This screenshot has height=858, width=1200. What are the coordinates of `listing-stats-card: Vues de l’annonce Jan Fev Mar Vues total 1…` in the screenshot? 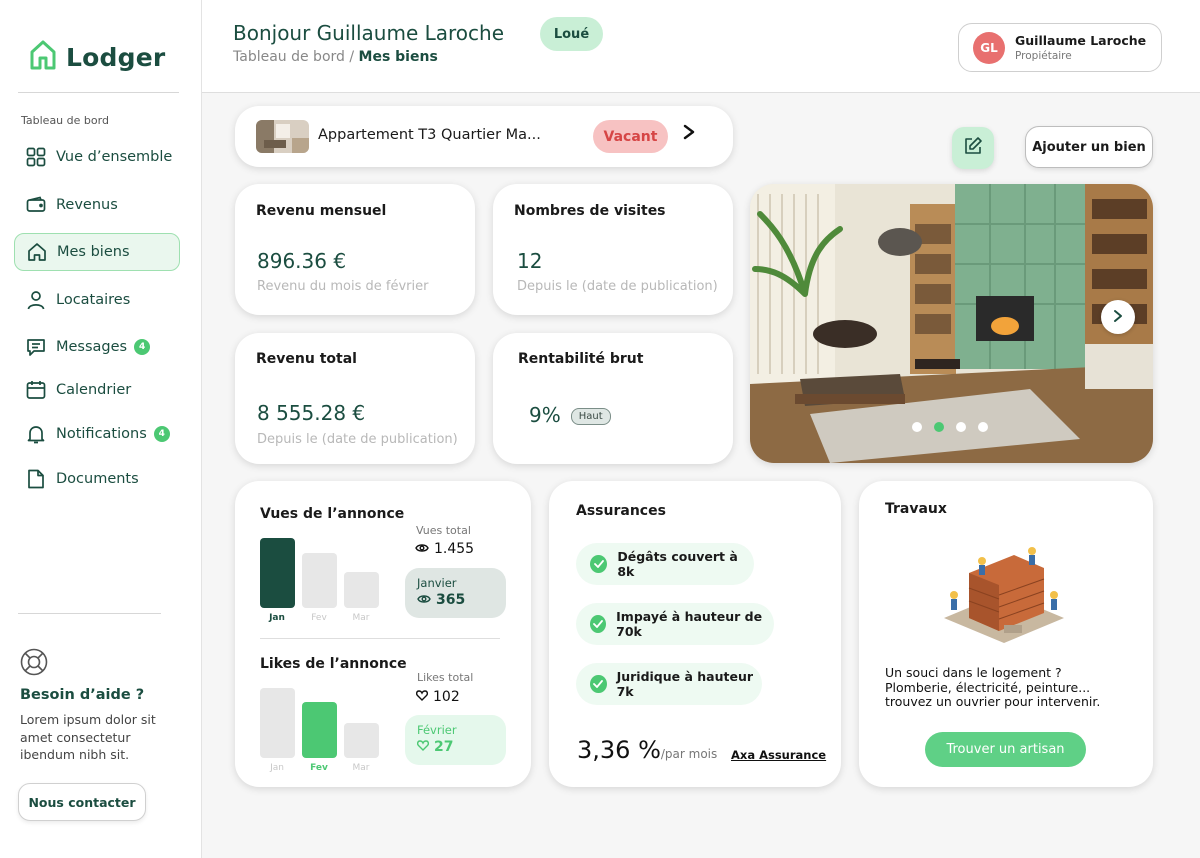 It's located at (383, 634).